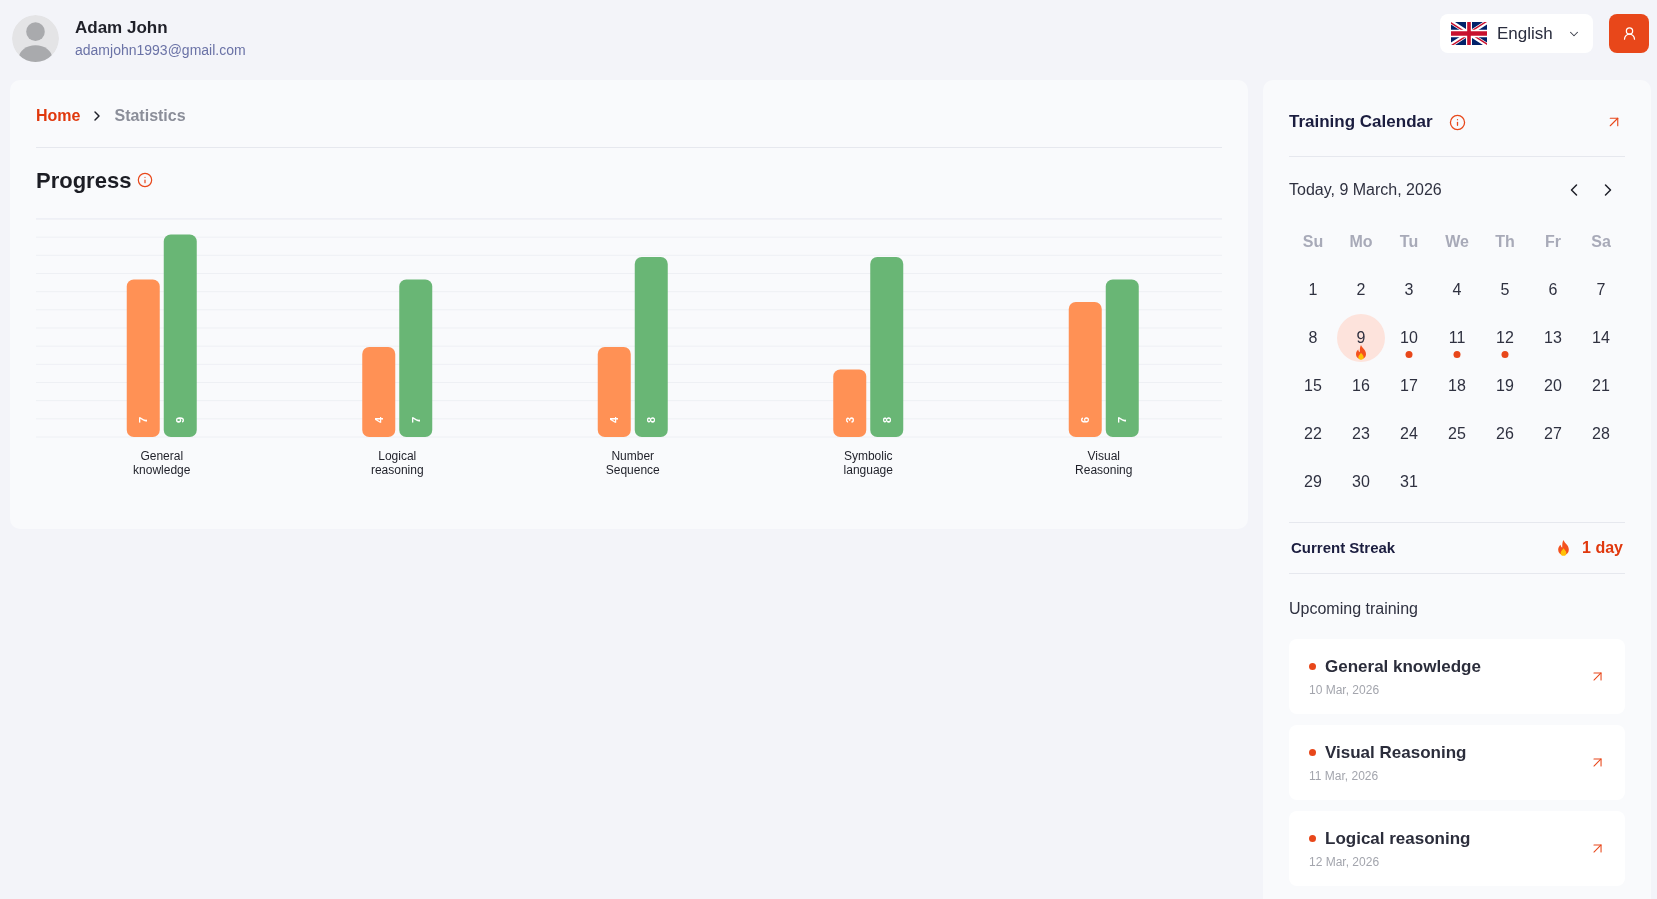  I want to click on calendar-day: 11, so click(1457, 338).